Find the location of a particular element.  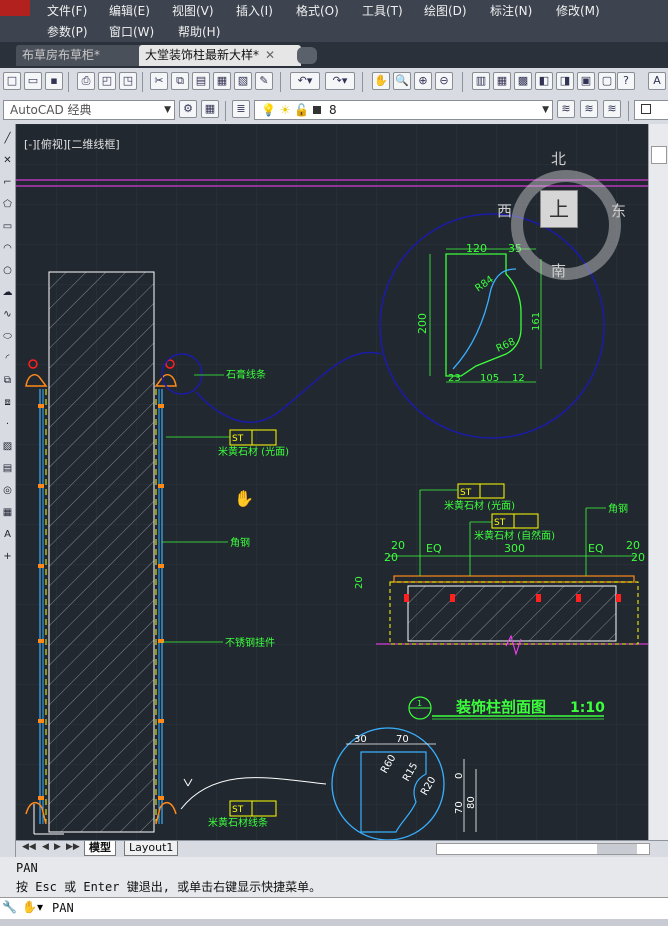

calculator-icon: ▣ is located at coordinates (586, 81).